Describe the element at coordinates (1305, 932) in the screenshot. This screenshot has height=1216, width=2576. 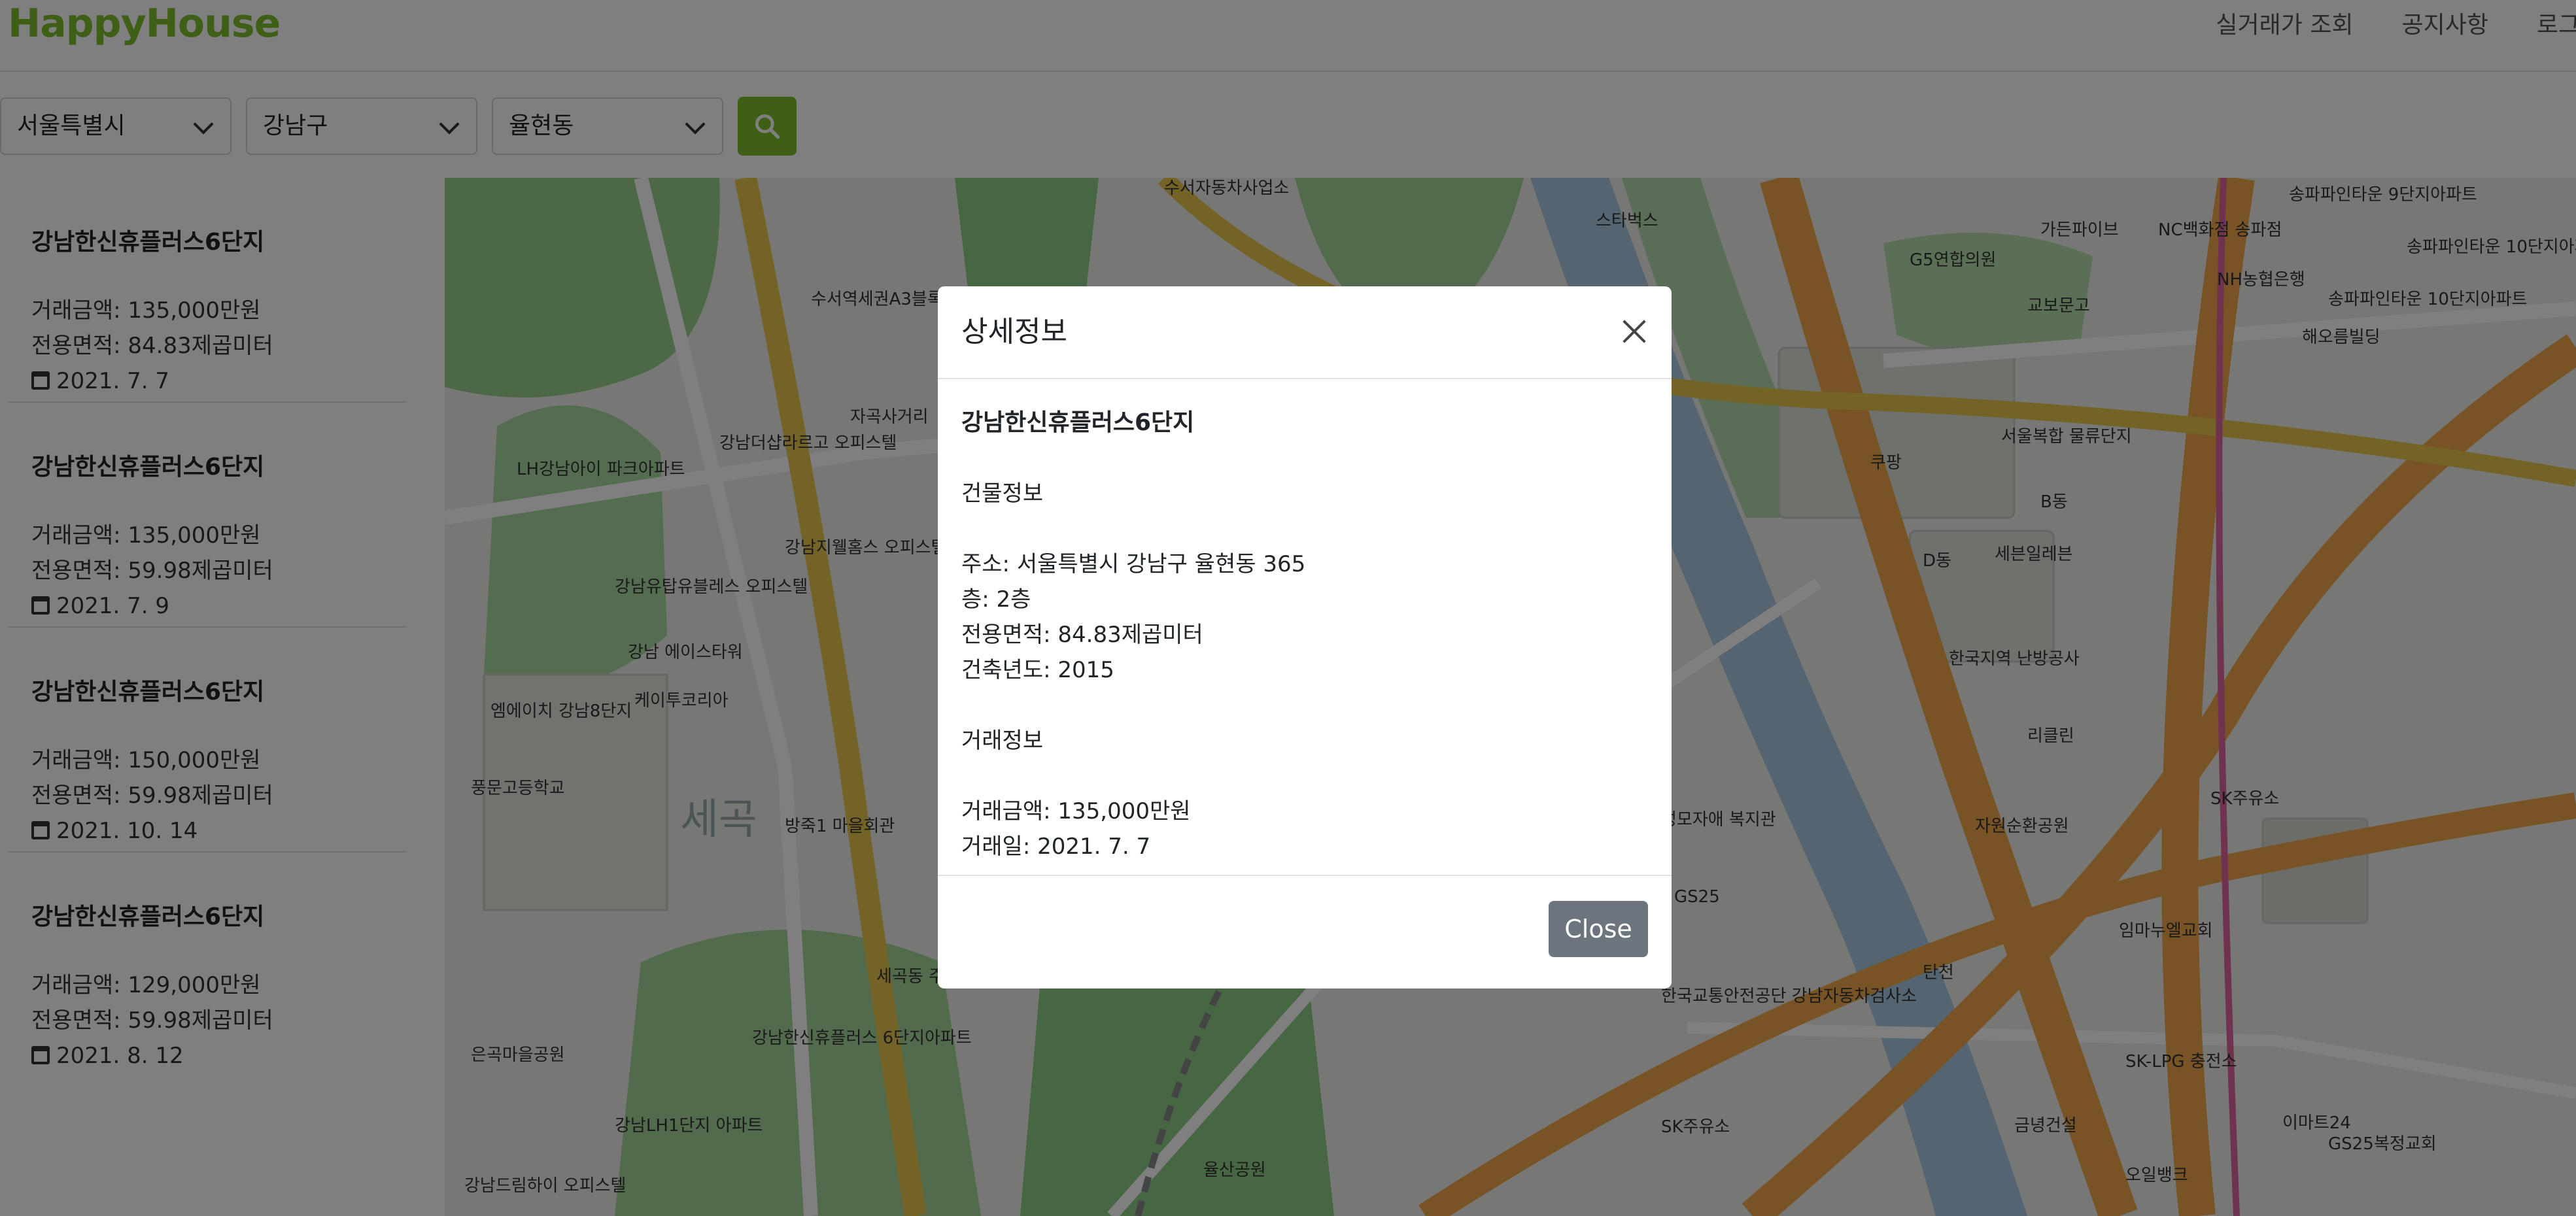
I see `modal-footer: Close` at that location.